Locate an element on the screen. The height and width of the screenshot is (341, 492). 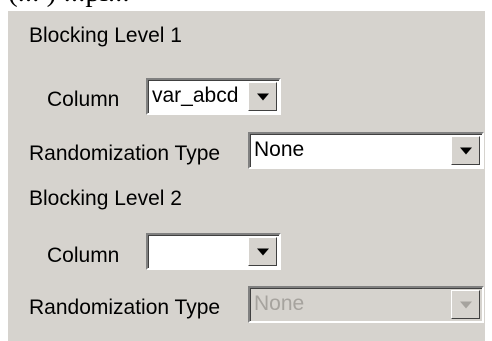
level-2-randomization-label: Randomization Type is located at coordinates (125, 307).